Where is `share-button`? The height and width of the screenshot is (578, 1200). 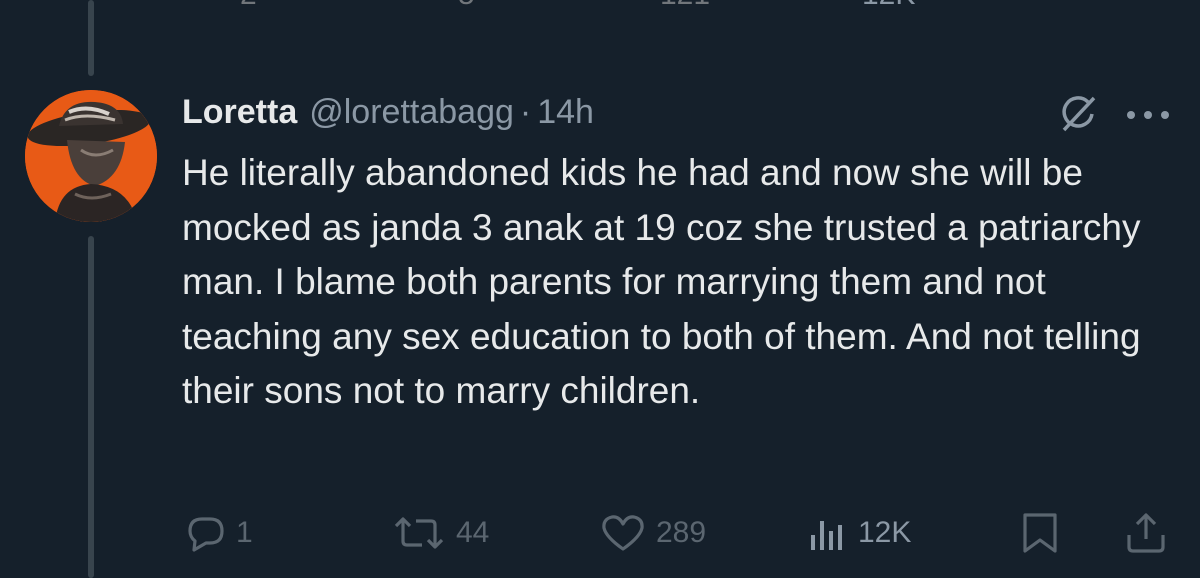
share-button is located at coordinates (1146, 533).